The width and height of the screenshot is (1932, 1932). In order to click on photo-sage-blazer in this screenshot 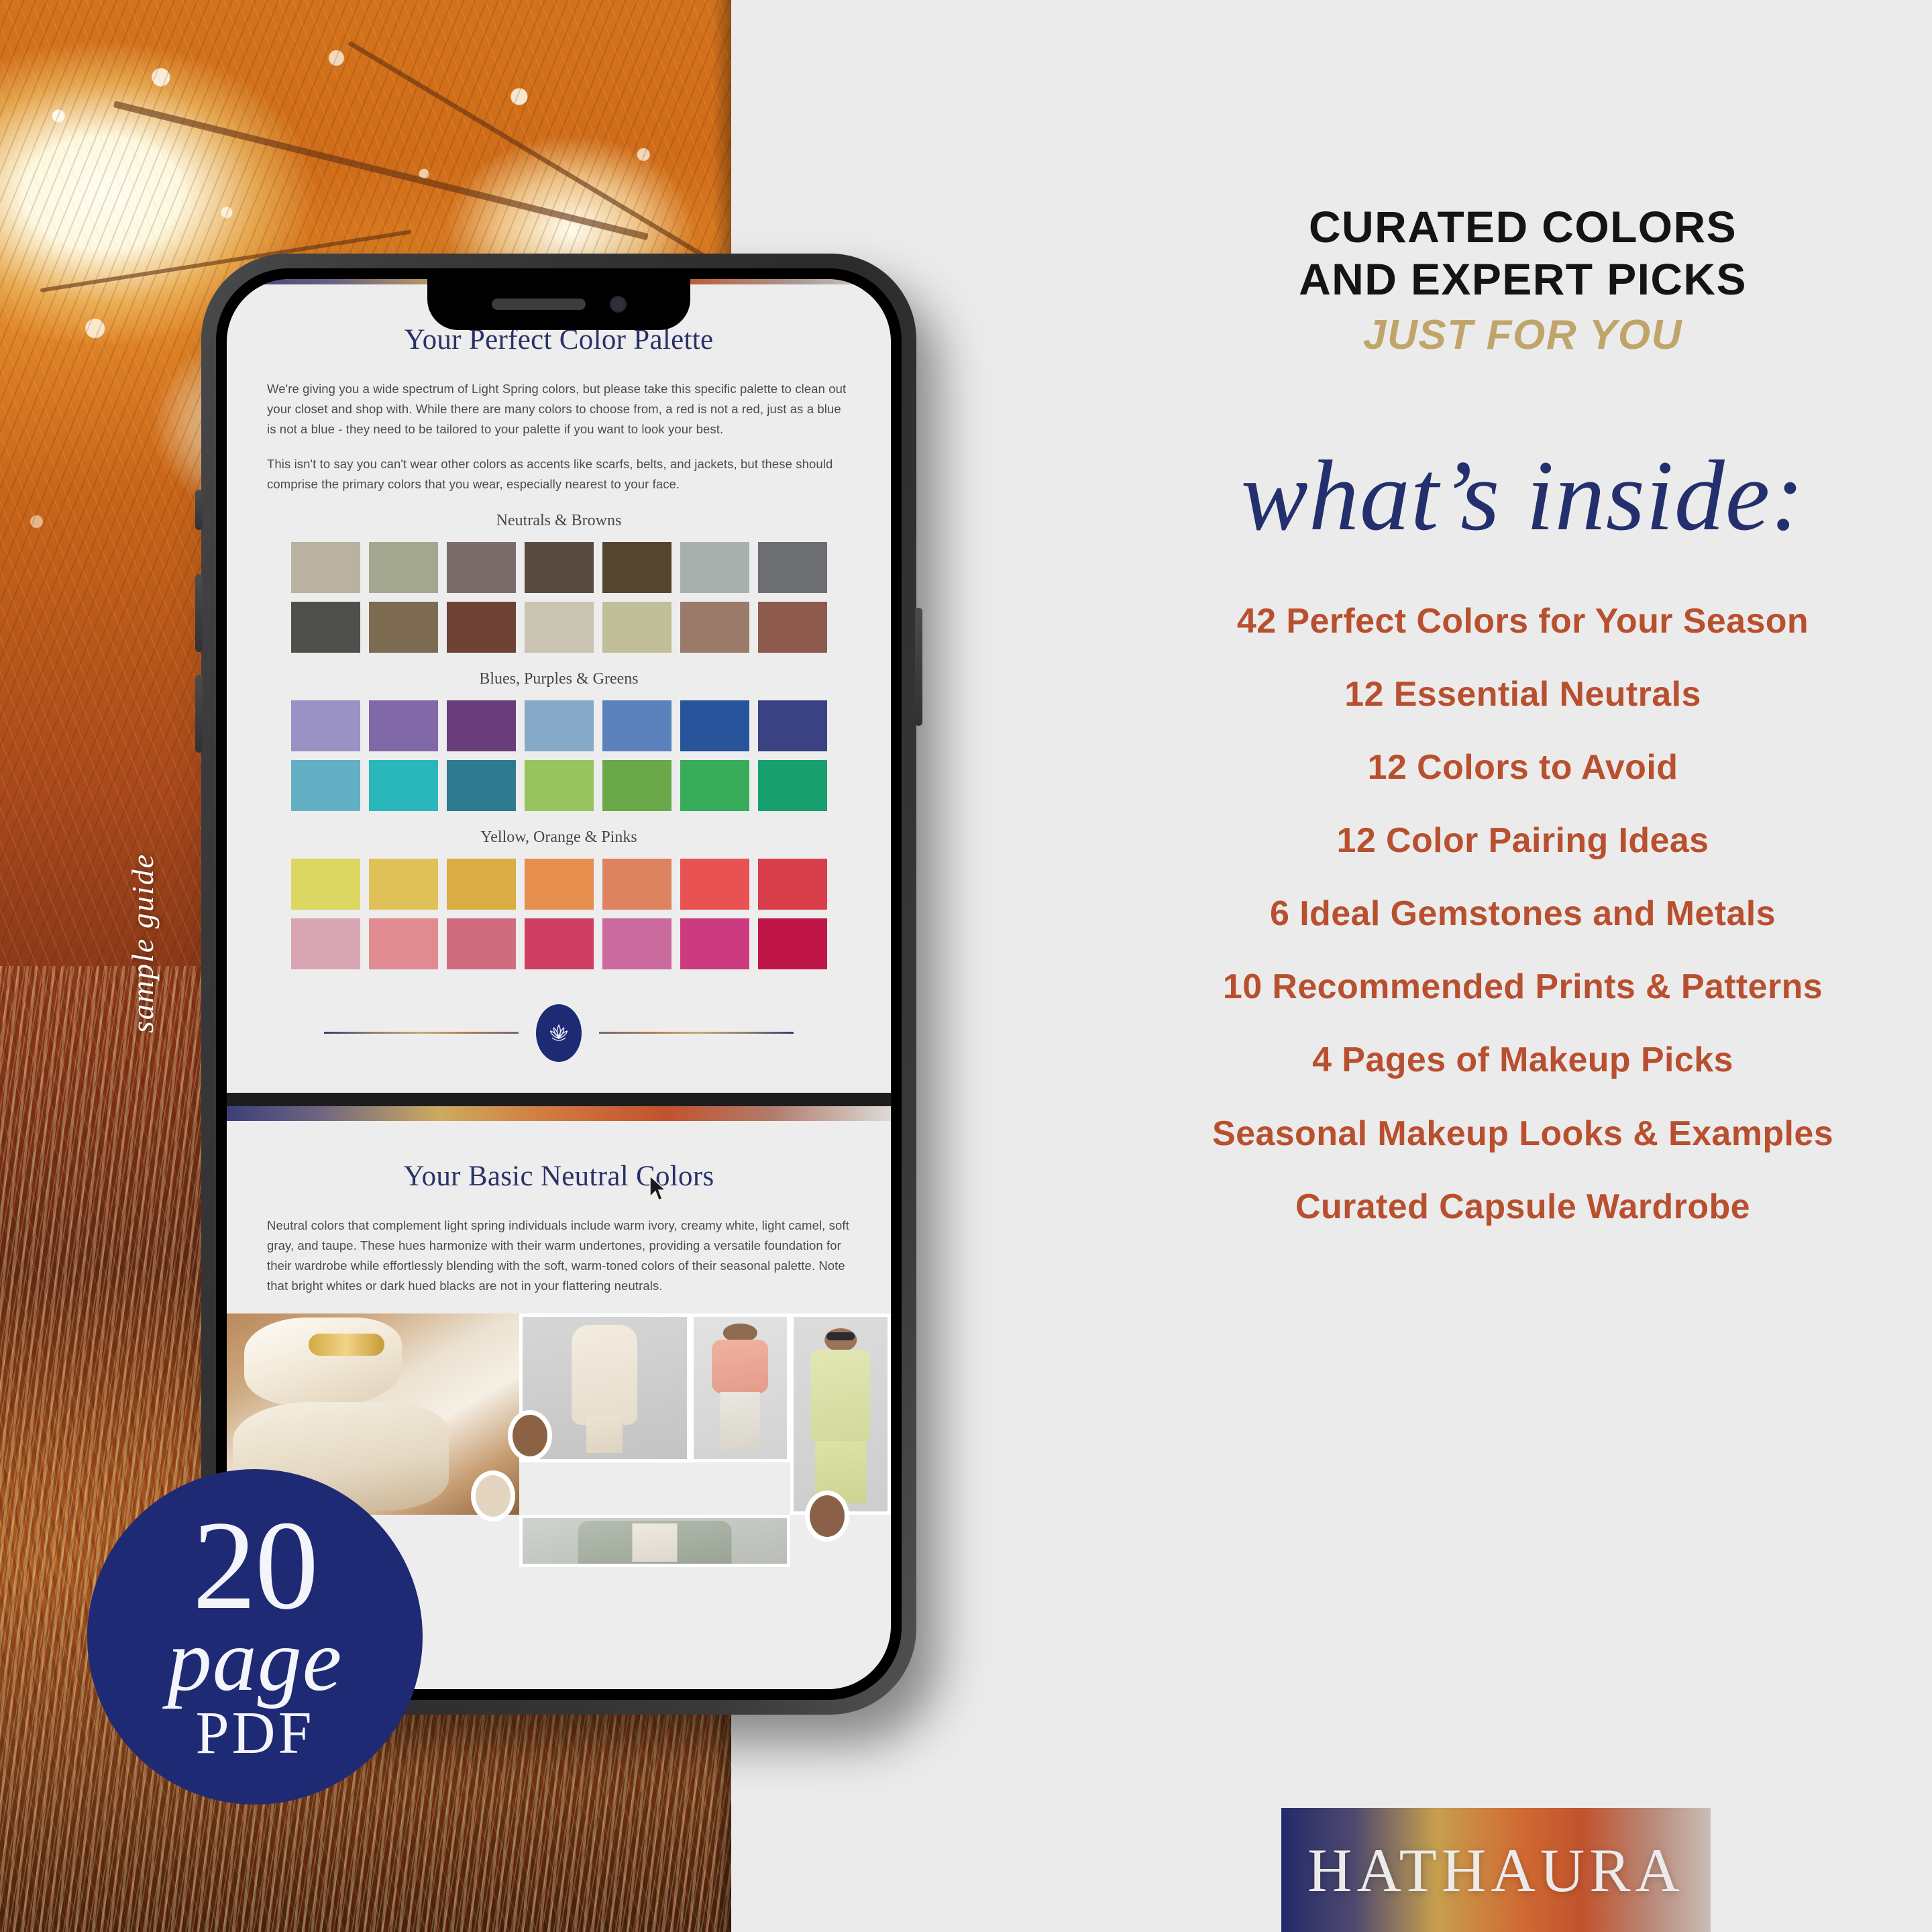, I will do `click(655, 1540)`.